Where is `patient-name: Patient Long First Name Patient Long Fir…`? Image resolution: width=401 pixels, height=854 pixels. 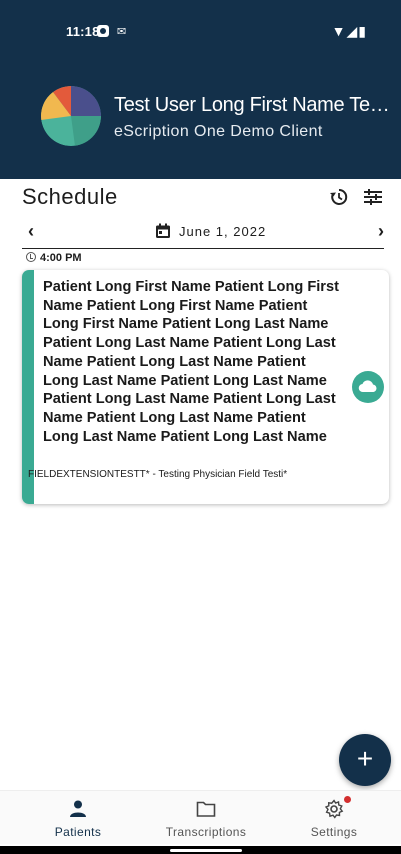
patient-name: Patient Long First Name Patient Long Fir… is located at coordinates (191, 362).